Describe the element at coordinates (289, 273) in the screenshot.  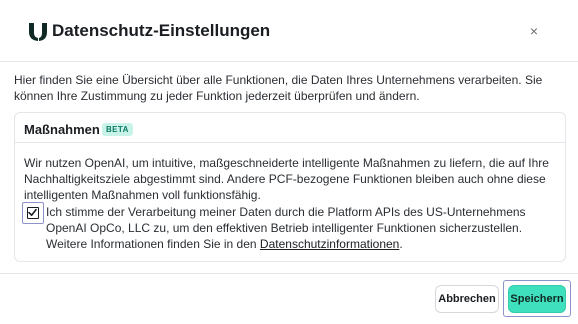
I see `footer-divider` at that location.